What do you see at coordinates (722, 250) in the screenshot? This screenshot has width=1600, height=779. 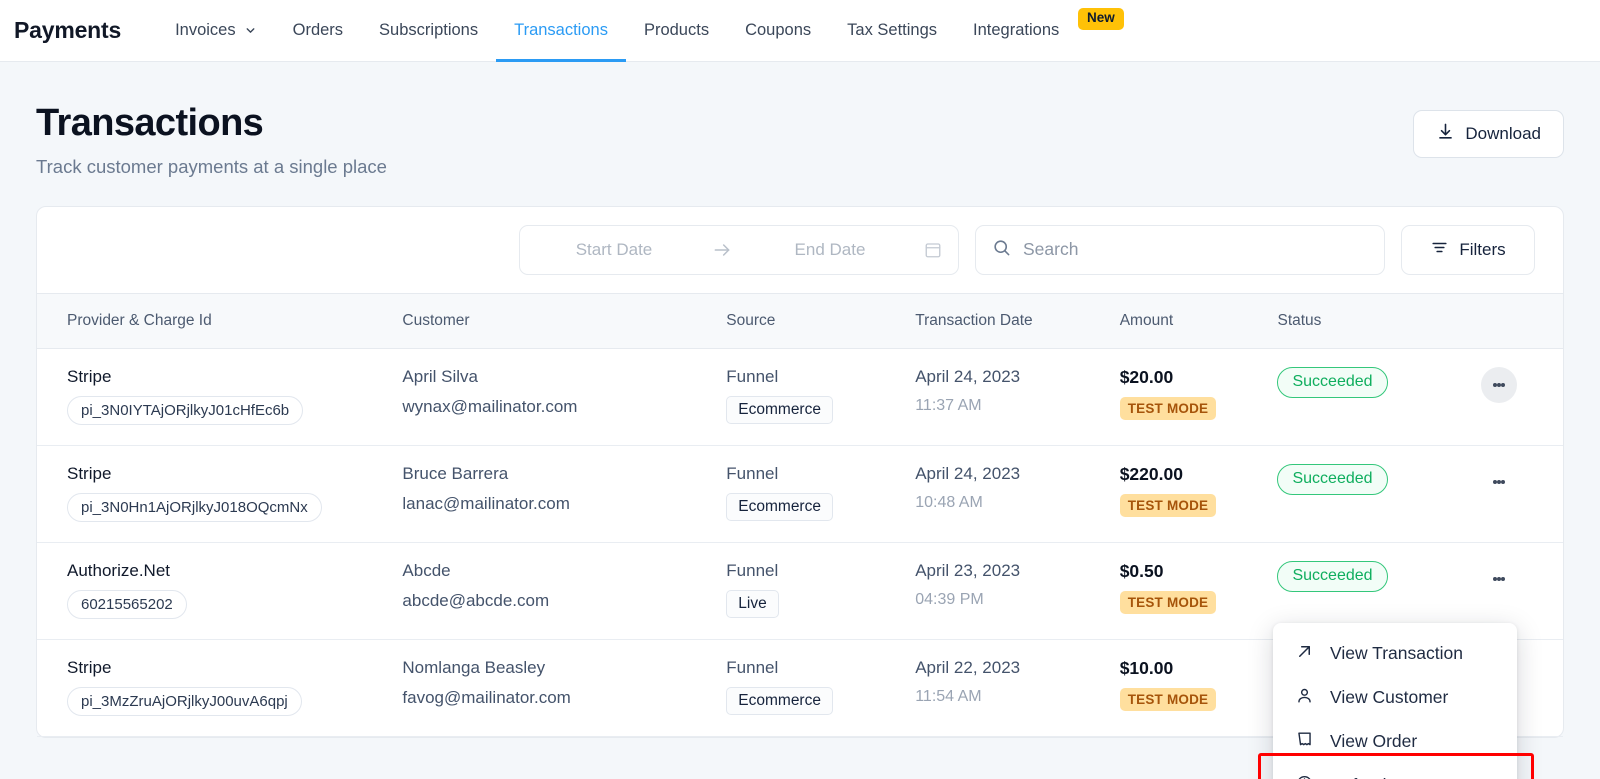 I see `arrow-right-icon` at bounding box center [722, 250].